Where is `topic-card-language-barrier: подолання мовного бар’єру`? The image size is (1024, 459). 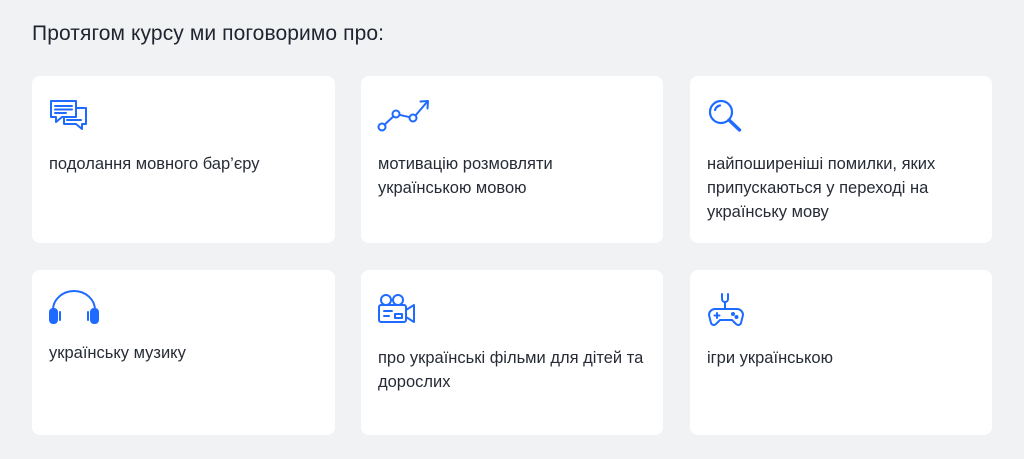
topic-card-language-barrier: подолання мовного бар’єру is located at coordinates (183, 159).